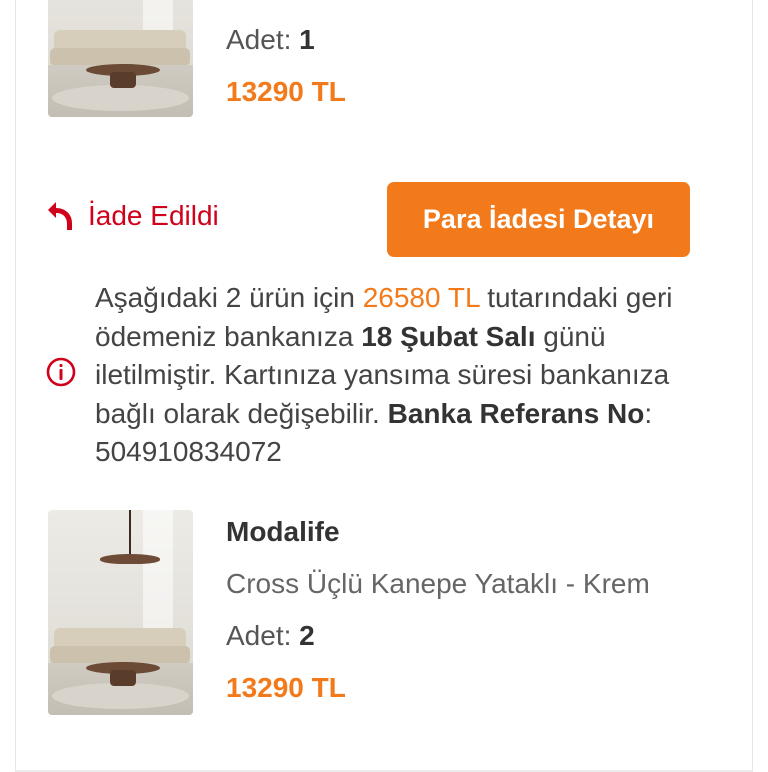  I want to click on return-arrow-icon, so click(60, 216).